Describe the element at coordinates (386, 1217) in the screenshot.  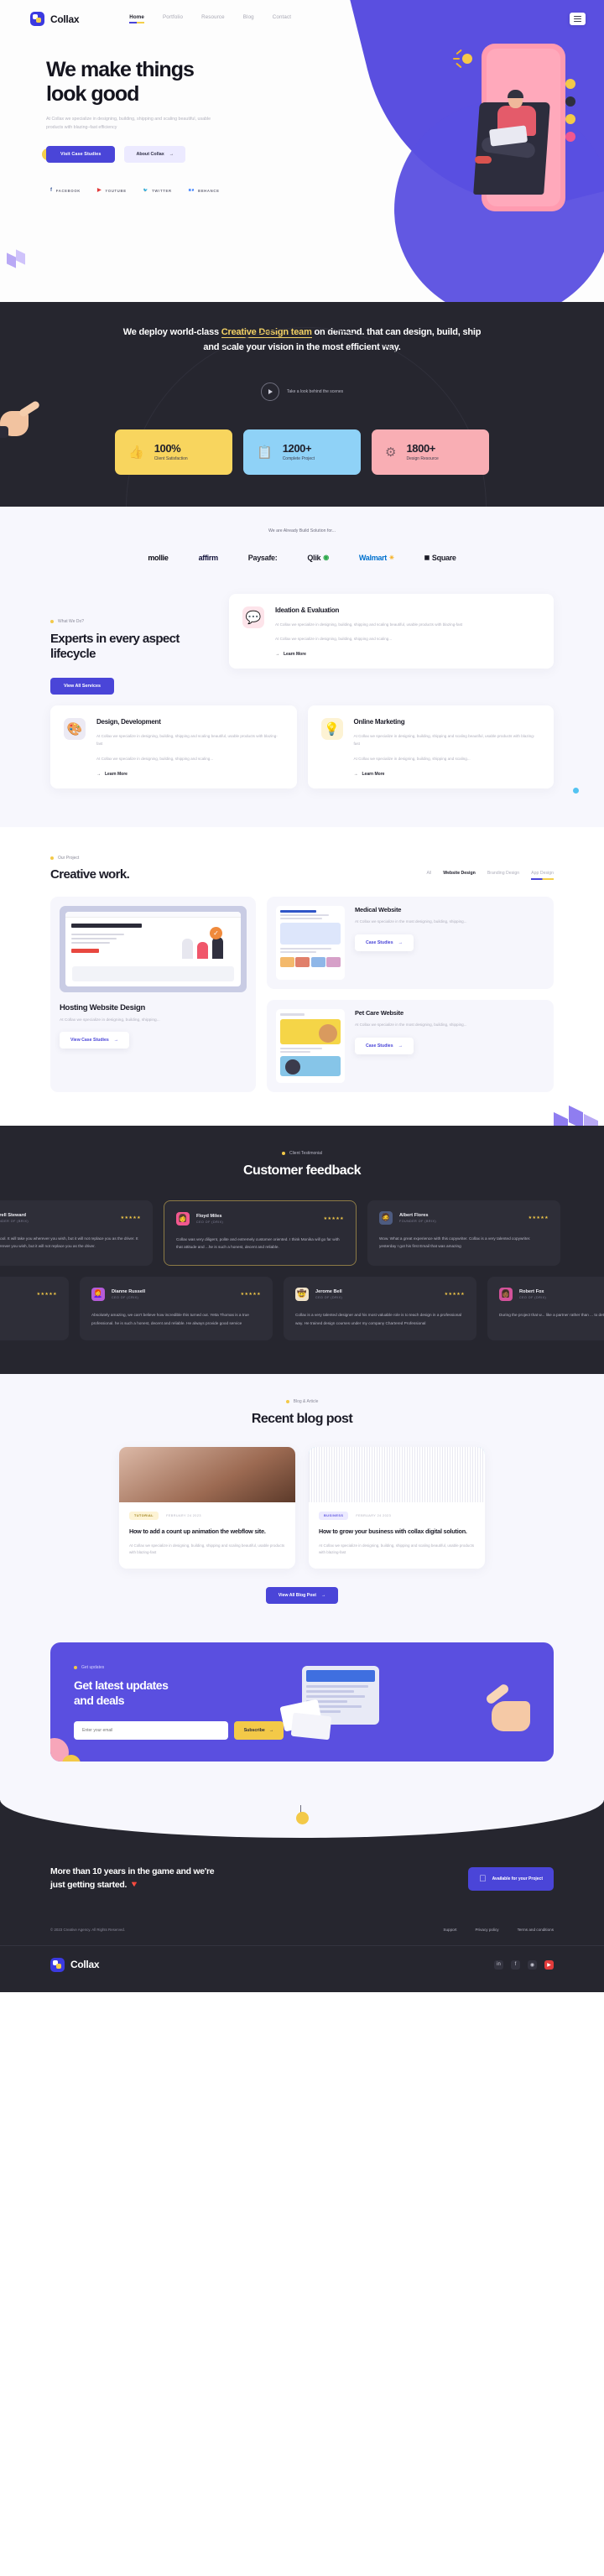
I see `avatar: 🧔` at that location.